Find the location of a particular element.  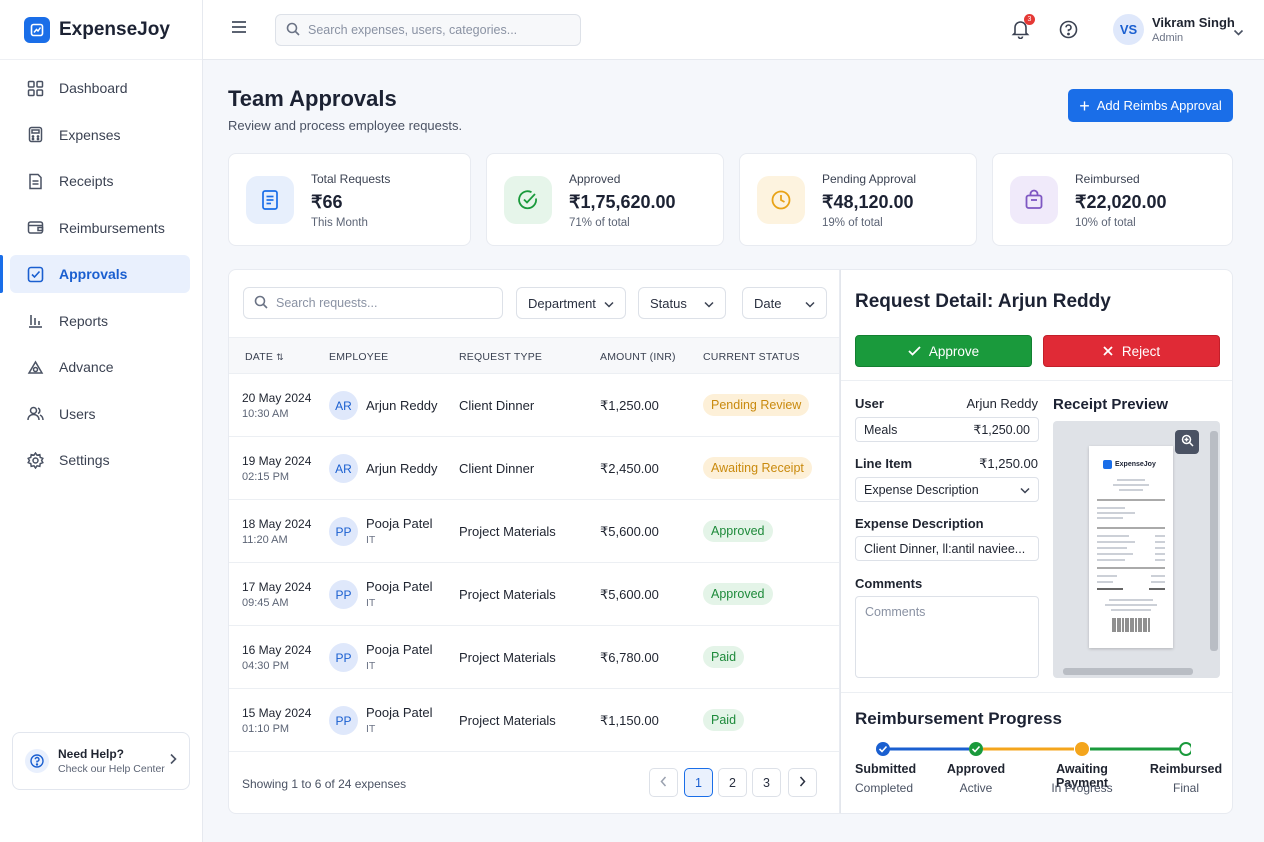

filter-department: Department is located at coordinates (571, 303).